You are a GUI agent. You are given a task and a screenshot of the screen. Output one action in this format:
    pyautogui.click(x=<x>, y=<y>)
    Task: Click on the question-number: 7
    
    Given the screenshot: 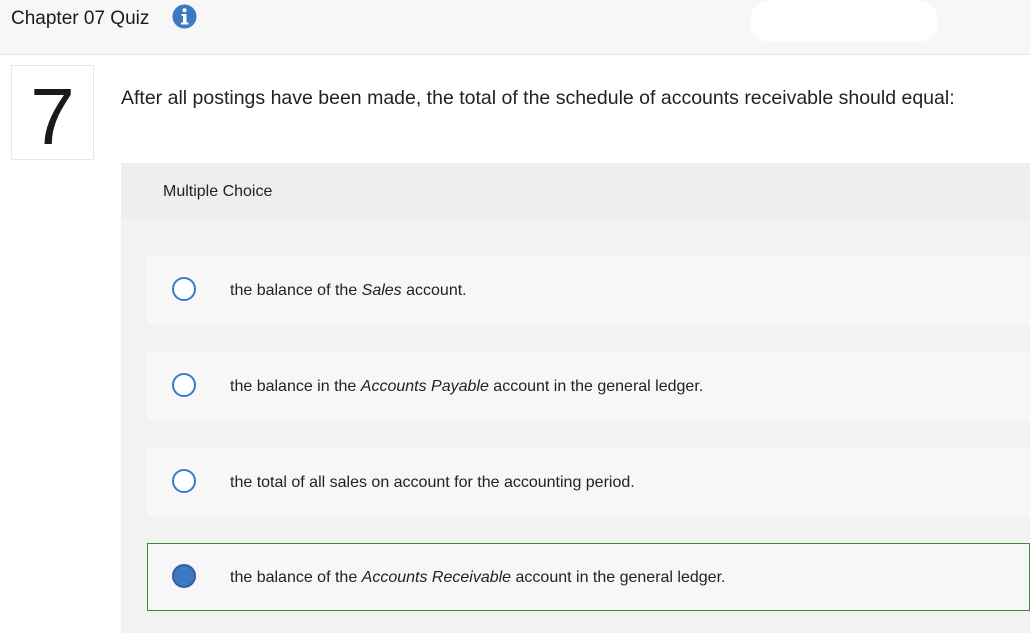 What is the action you would take?
    pyautogui.click(x=52, y=116)
    